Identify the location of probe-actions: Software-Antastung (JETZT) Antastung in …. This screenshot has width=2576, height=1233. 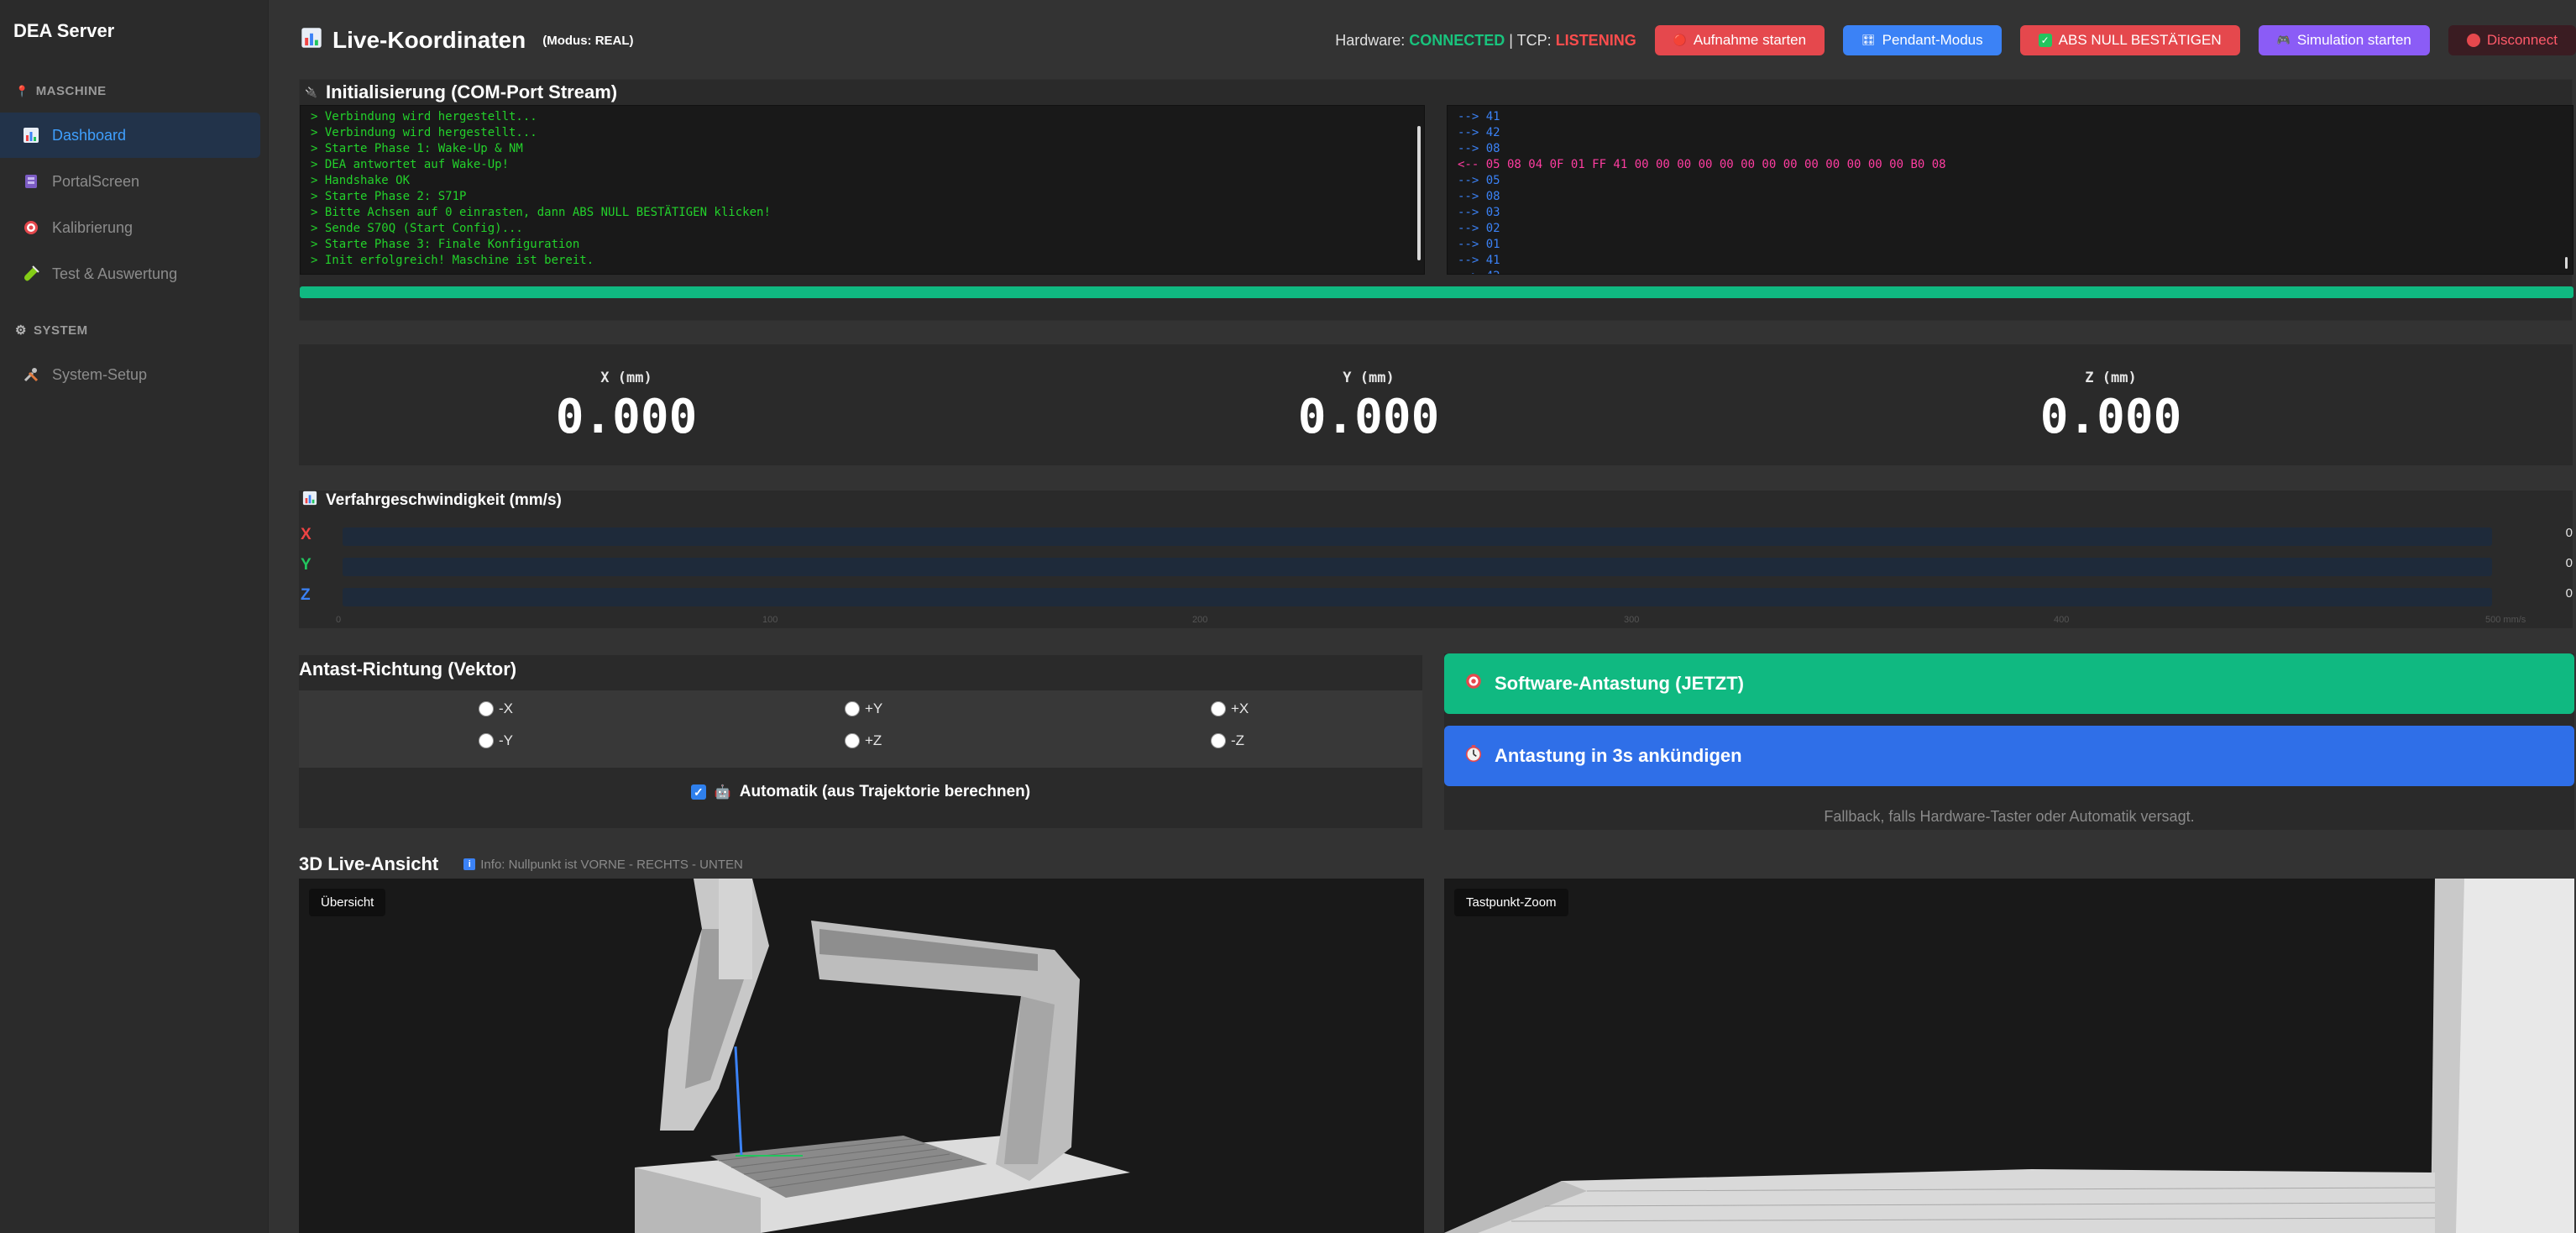
(2009, 741).